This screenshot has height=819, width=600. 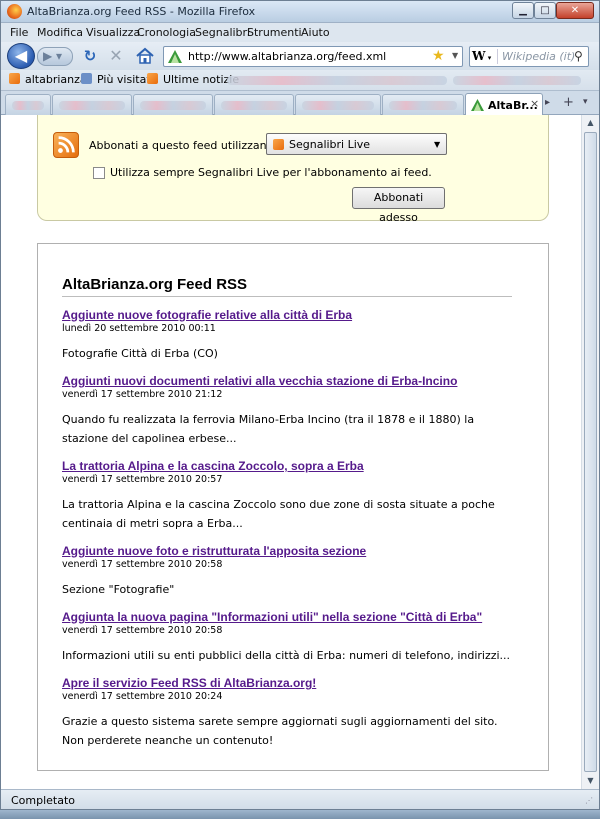 I want to click on minimize-button: ▁, so click(x=523, y=10).